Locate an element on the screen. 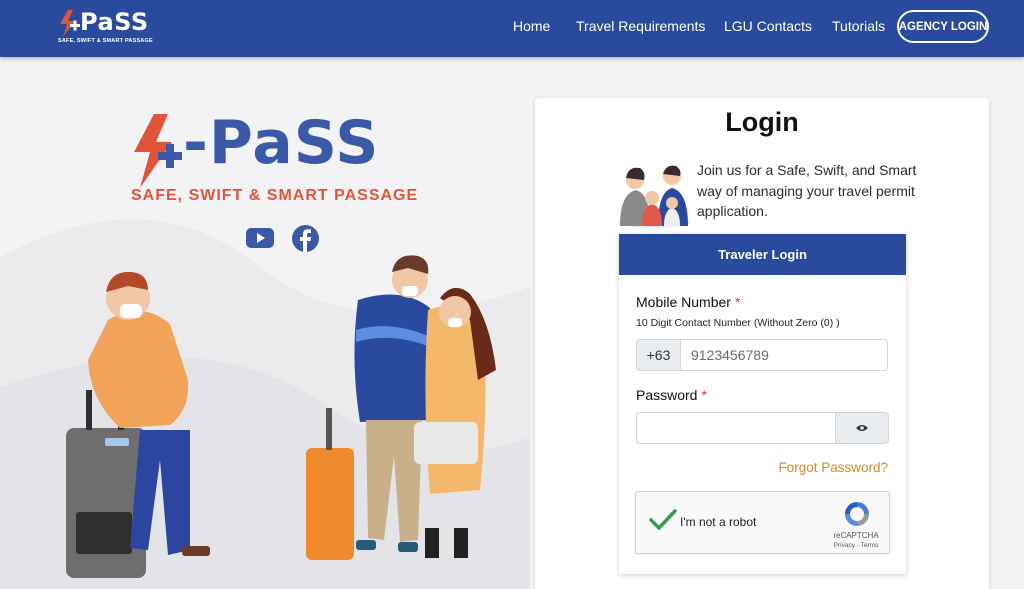  hero-logo: -PaSS SAFE, SWIFT & SMART PASSAGE is located at coordinates (283, 160).